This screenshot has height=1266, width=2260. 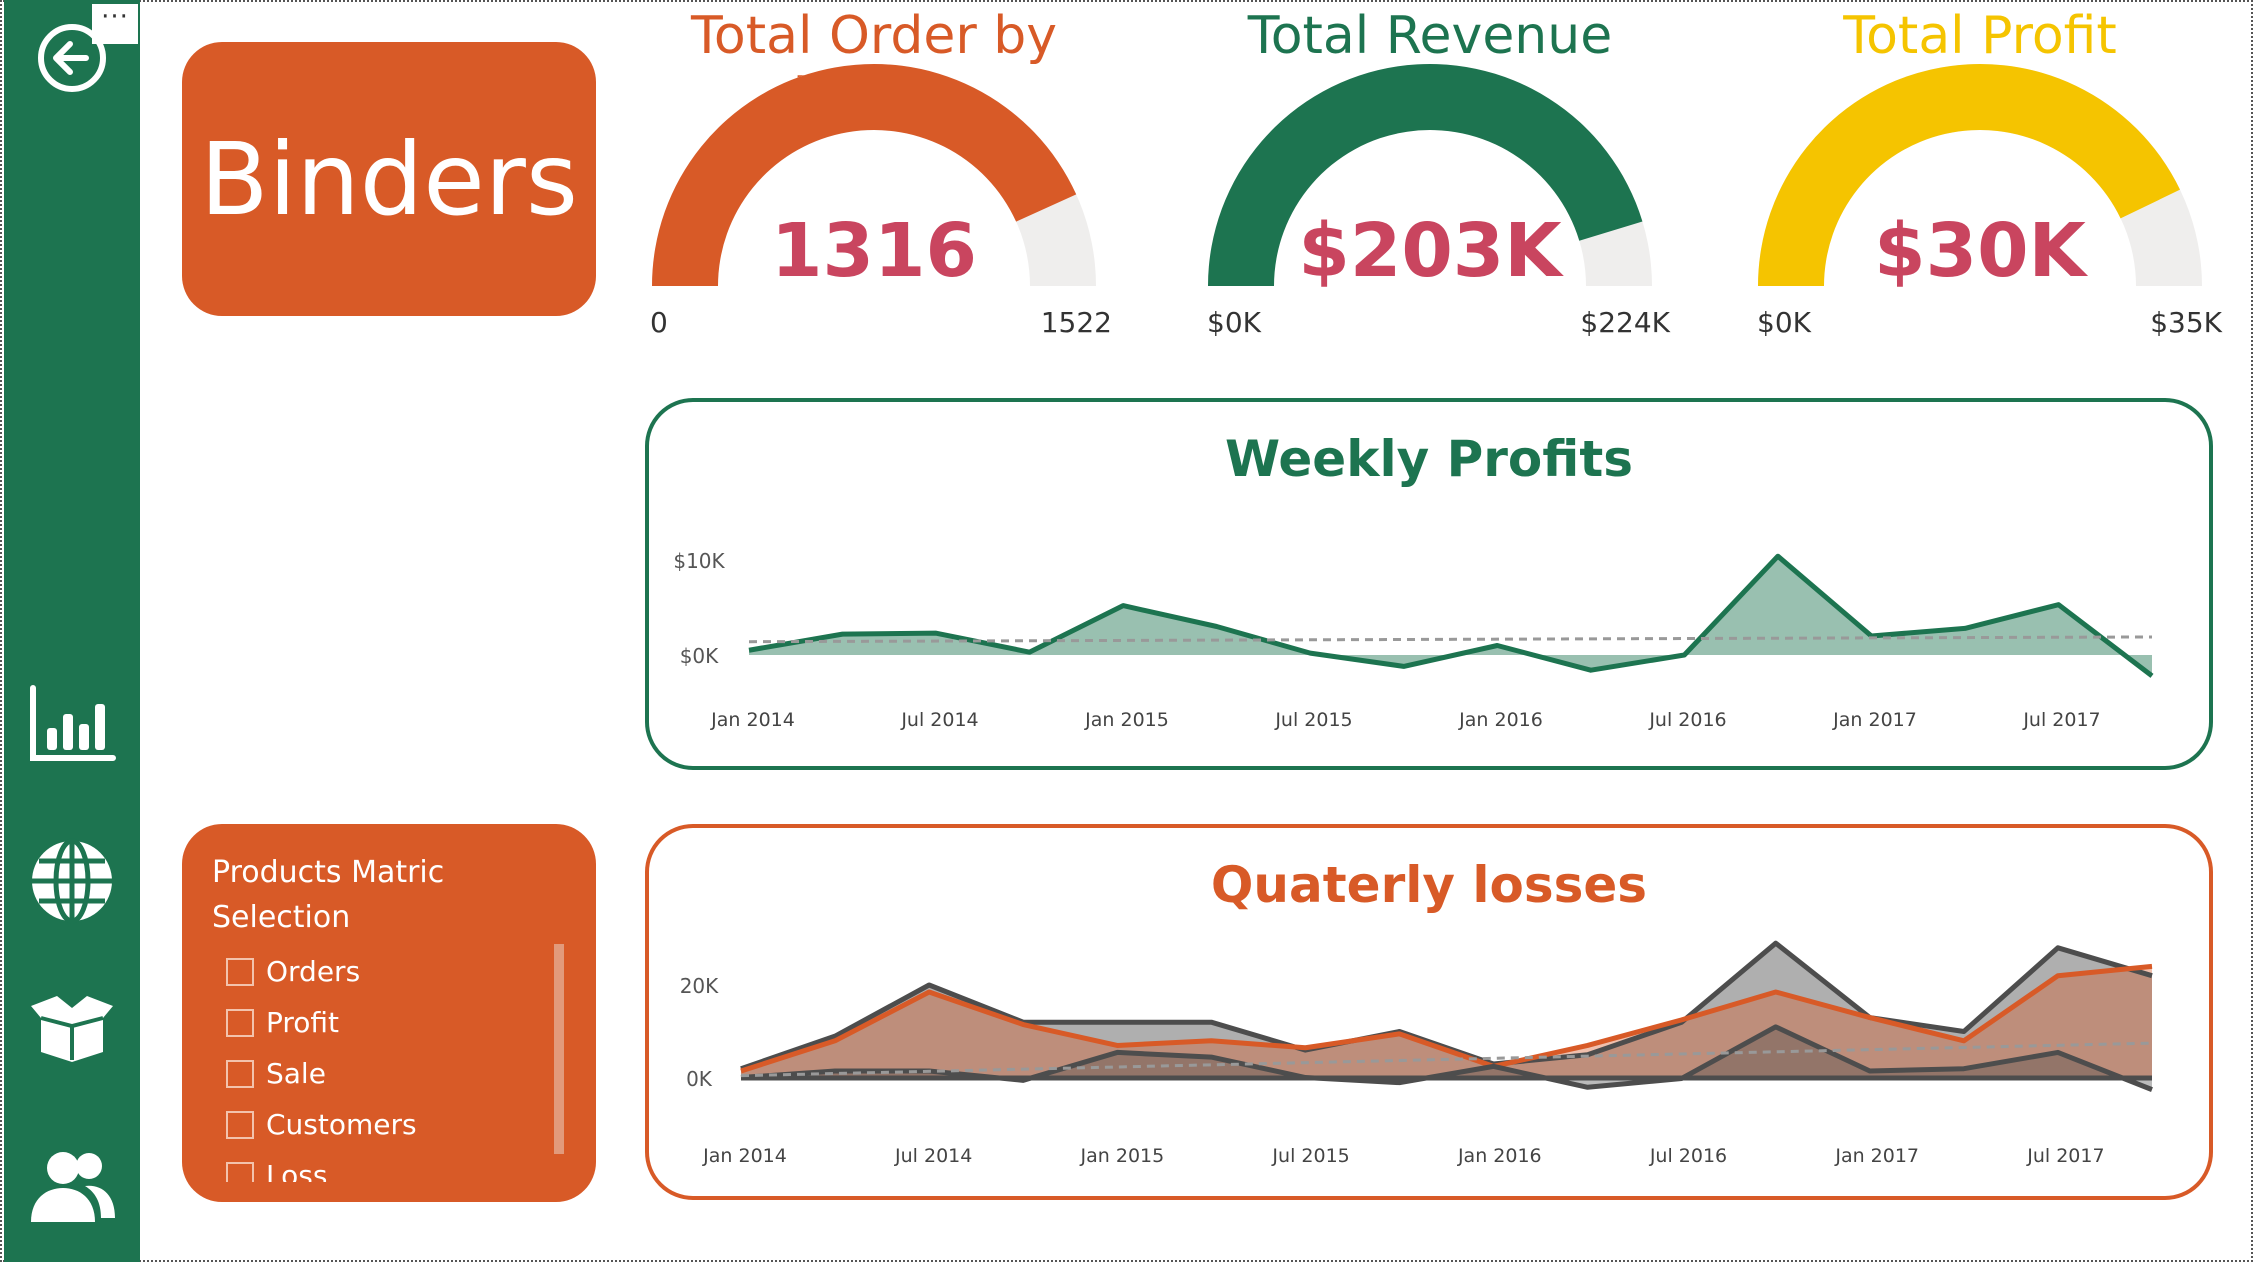 What do you see at coordinates (1980, 180) in the screenshot?
I see `gauge-total-profit: Total Profit $30K $0K $35K` at bounding box center [1980, 180].